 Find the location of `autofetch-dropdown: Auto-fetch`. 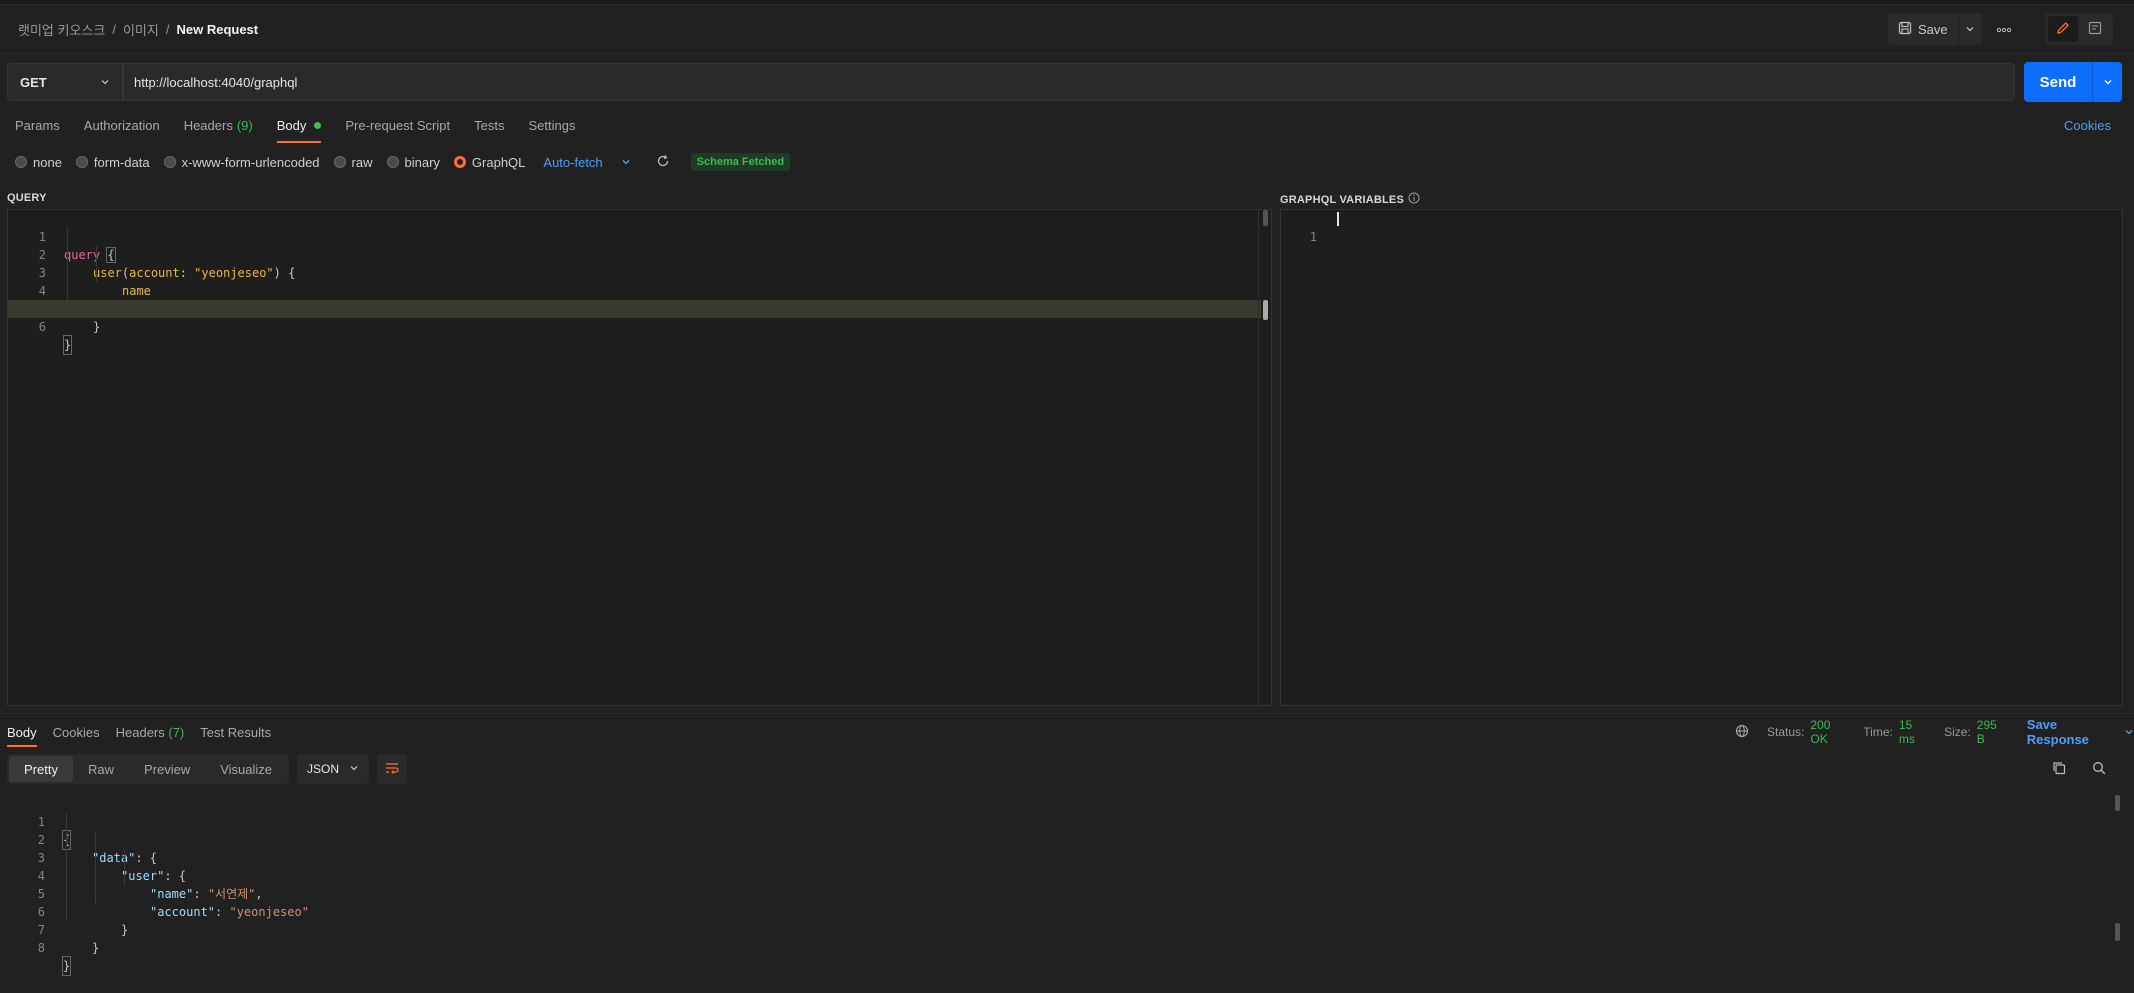

autofetch-dropdown: Auto-fetch is located at coordinates (586, 162).